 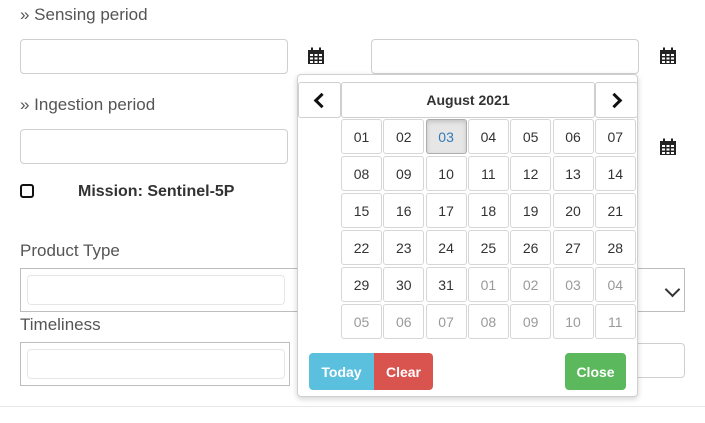 What do you see at coordinates (404, 210) in the screenshot?
I see `day-cell: 16` at bounding box center [404, 210].